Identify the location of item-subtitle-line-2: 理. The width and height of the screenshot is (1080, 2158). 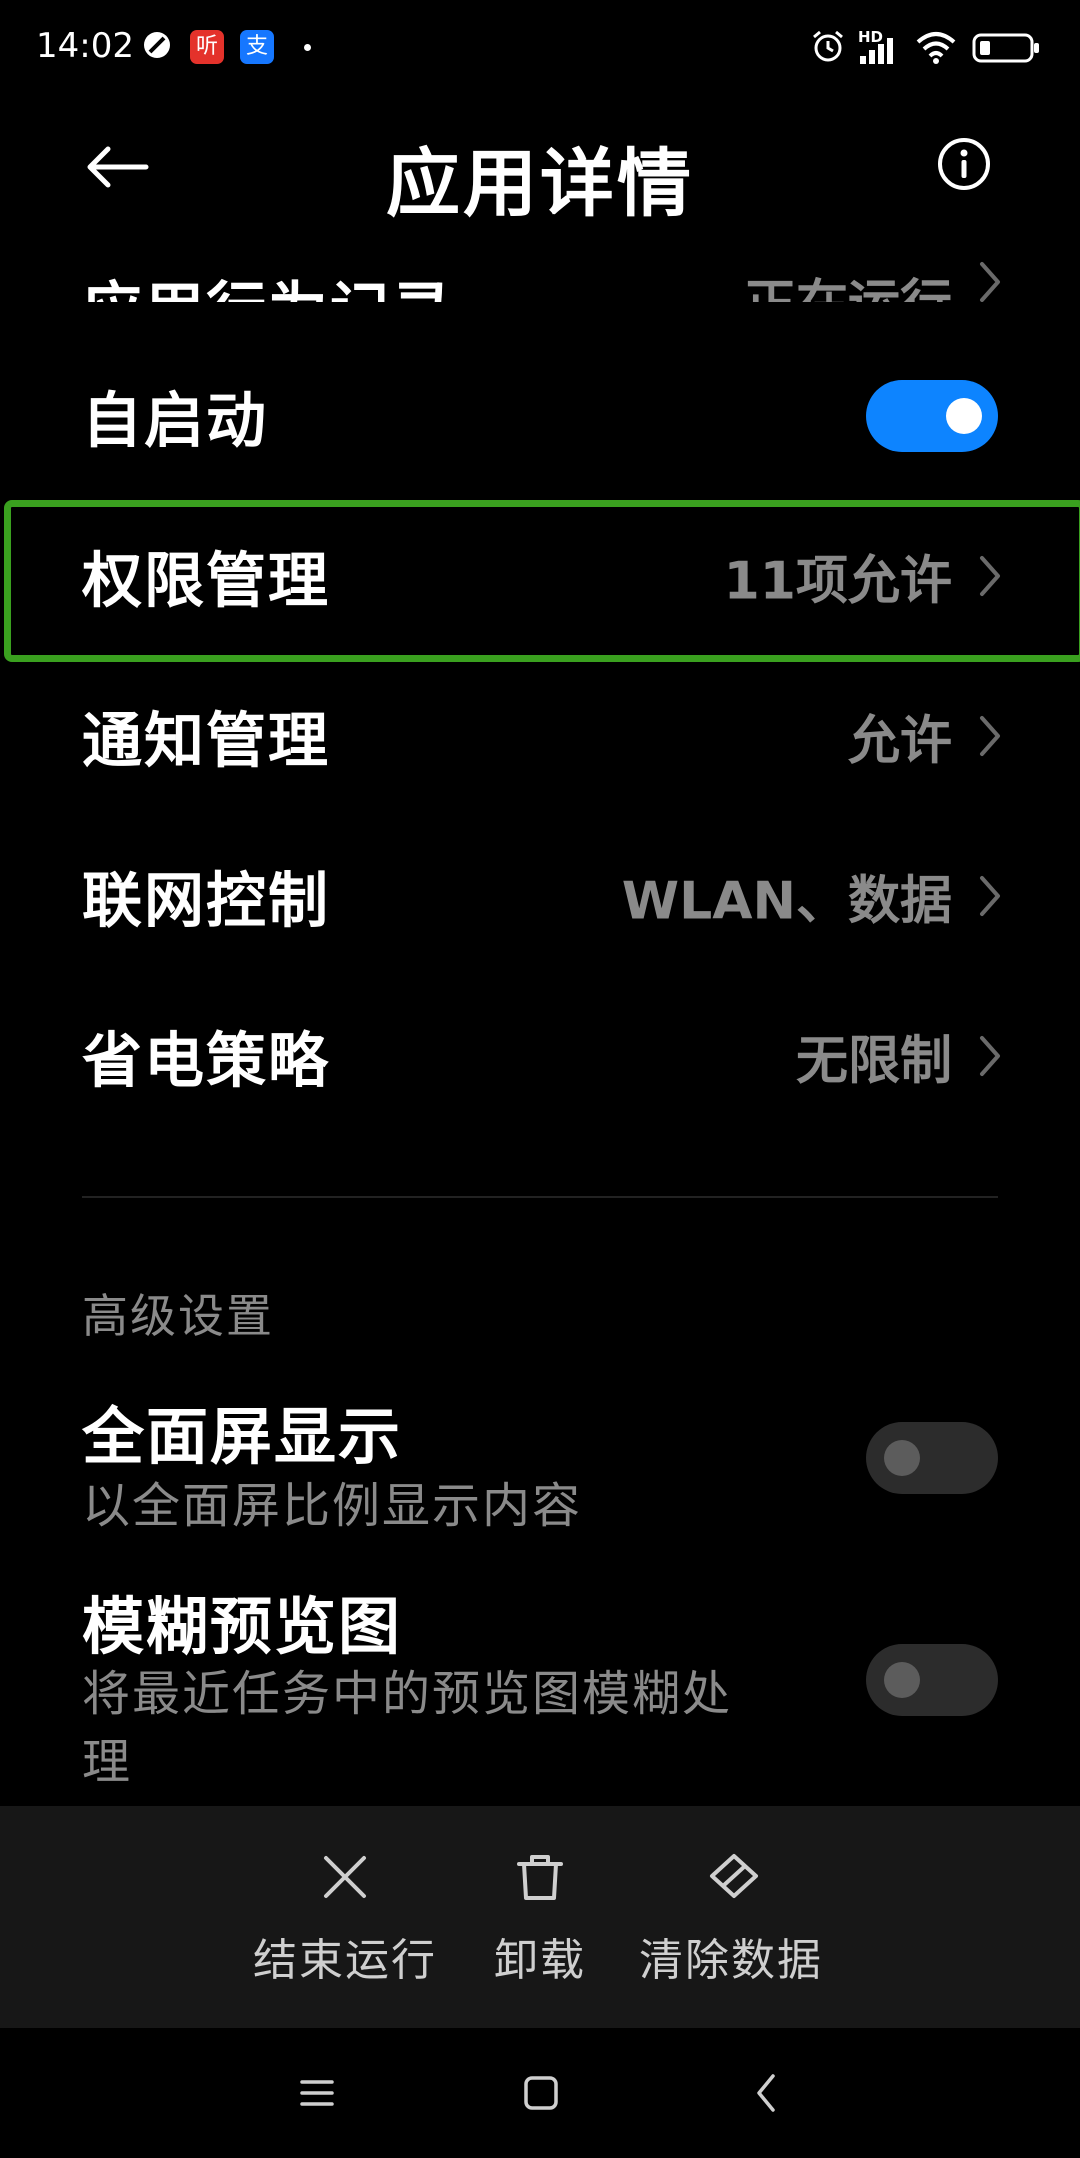
(107, 1762).